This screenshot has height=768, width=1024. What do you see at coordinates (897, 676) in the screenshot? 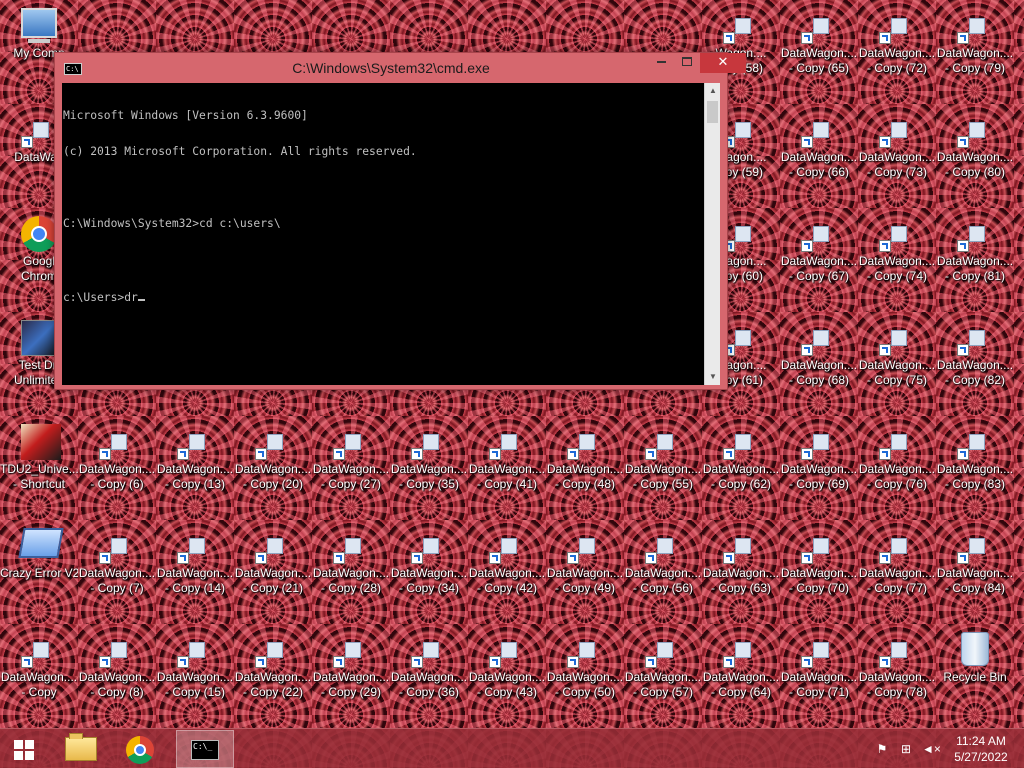
I see `desktop-icon-datawagon-copy: DataWagon.... - Copy (78)` at bounding box center [897, 676].